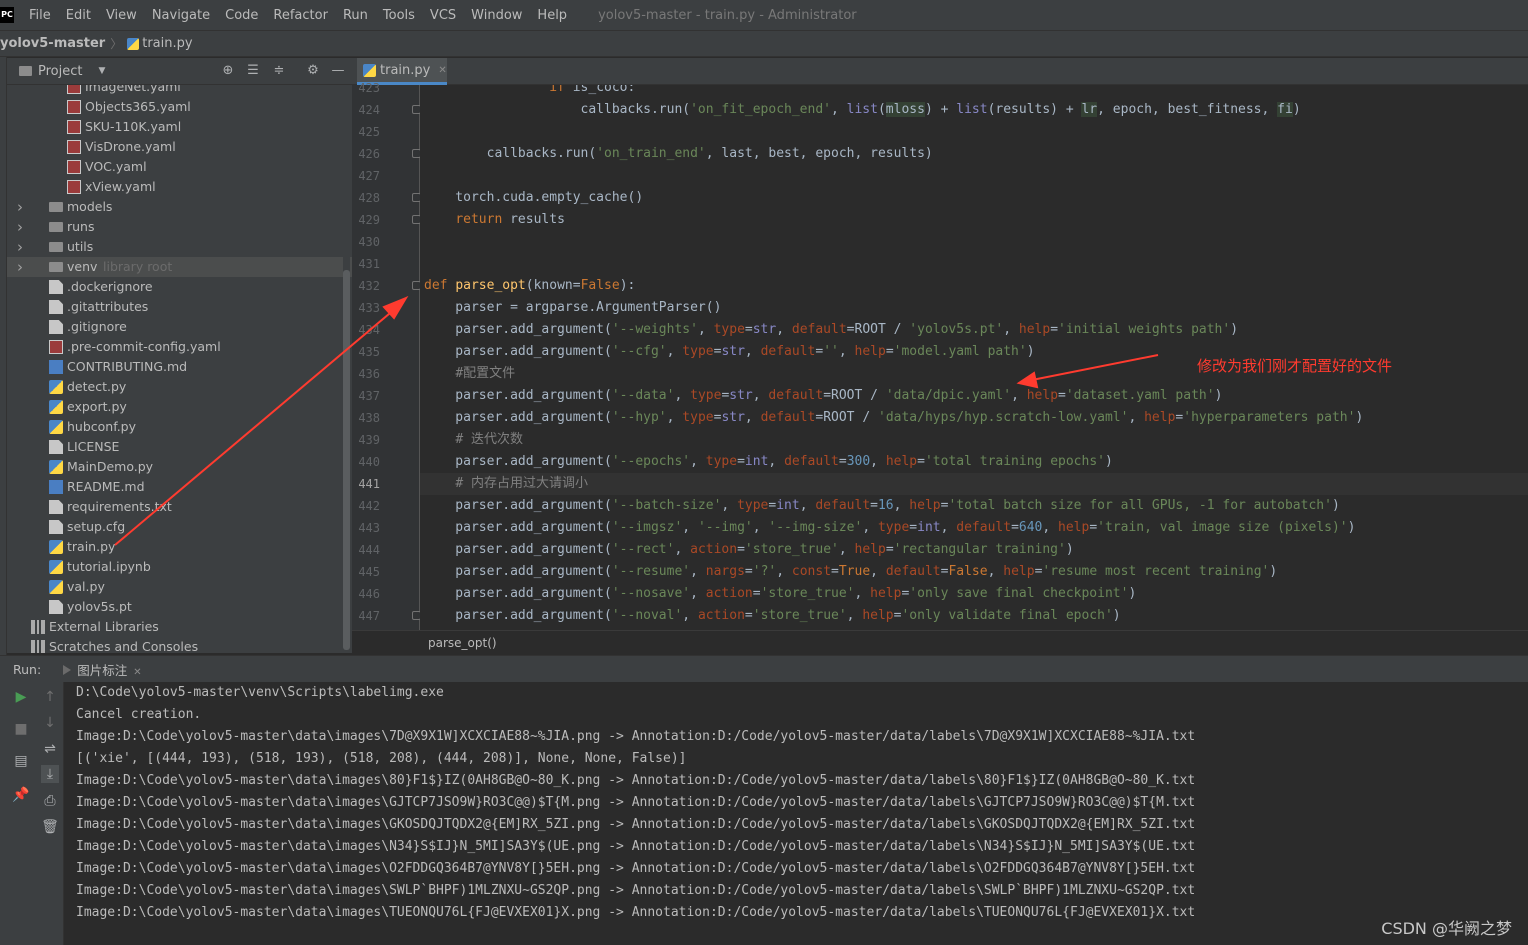 Image resolution: width=1528 pixels, height=945 pixels. I want to click on rerun-icon: ▶, so click(21, 697).